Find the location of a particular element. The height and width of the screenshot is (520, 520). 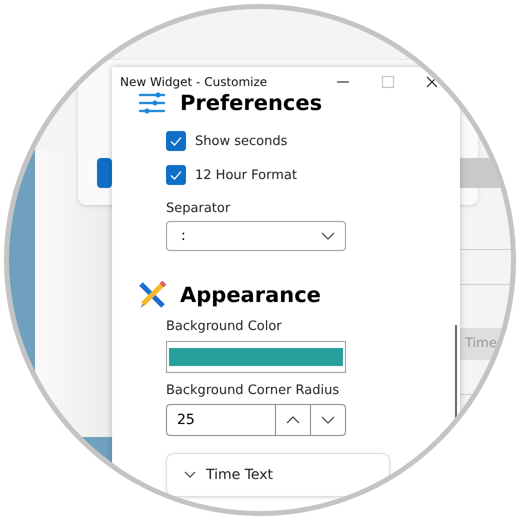

field-label: Separator is located at coordinates (199, 208).